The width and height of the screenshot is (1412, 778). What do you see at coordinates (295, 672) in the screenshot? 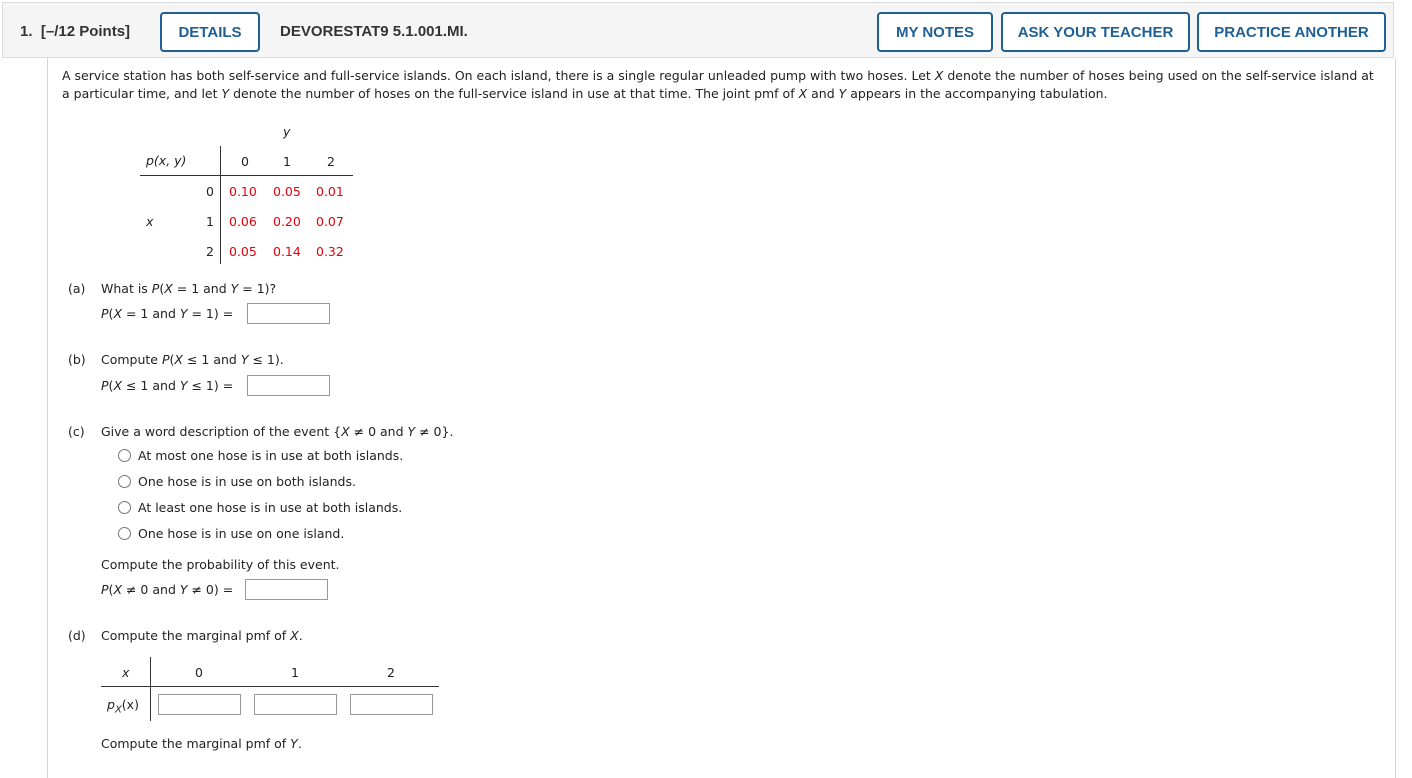
I see `x-value: 1` at bounding box center [295, 672].